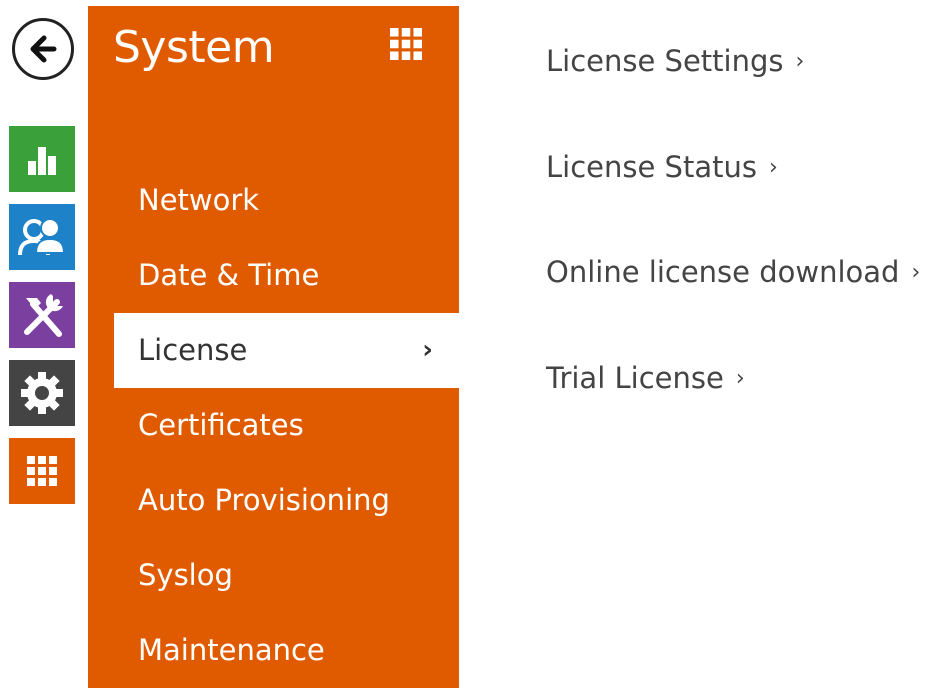  Describe the element at coordinates (635, 378) in the screenshot. I see `link-label: Trial License` at that location.